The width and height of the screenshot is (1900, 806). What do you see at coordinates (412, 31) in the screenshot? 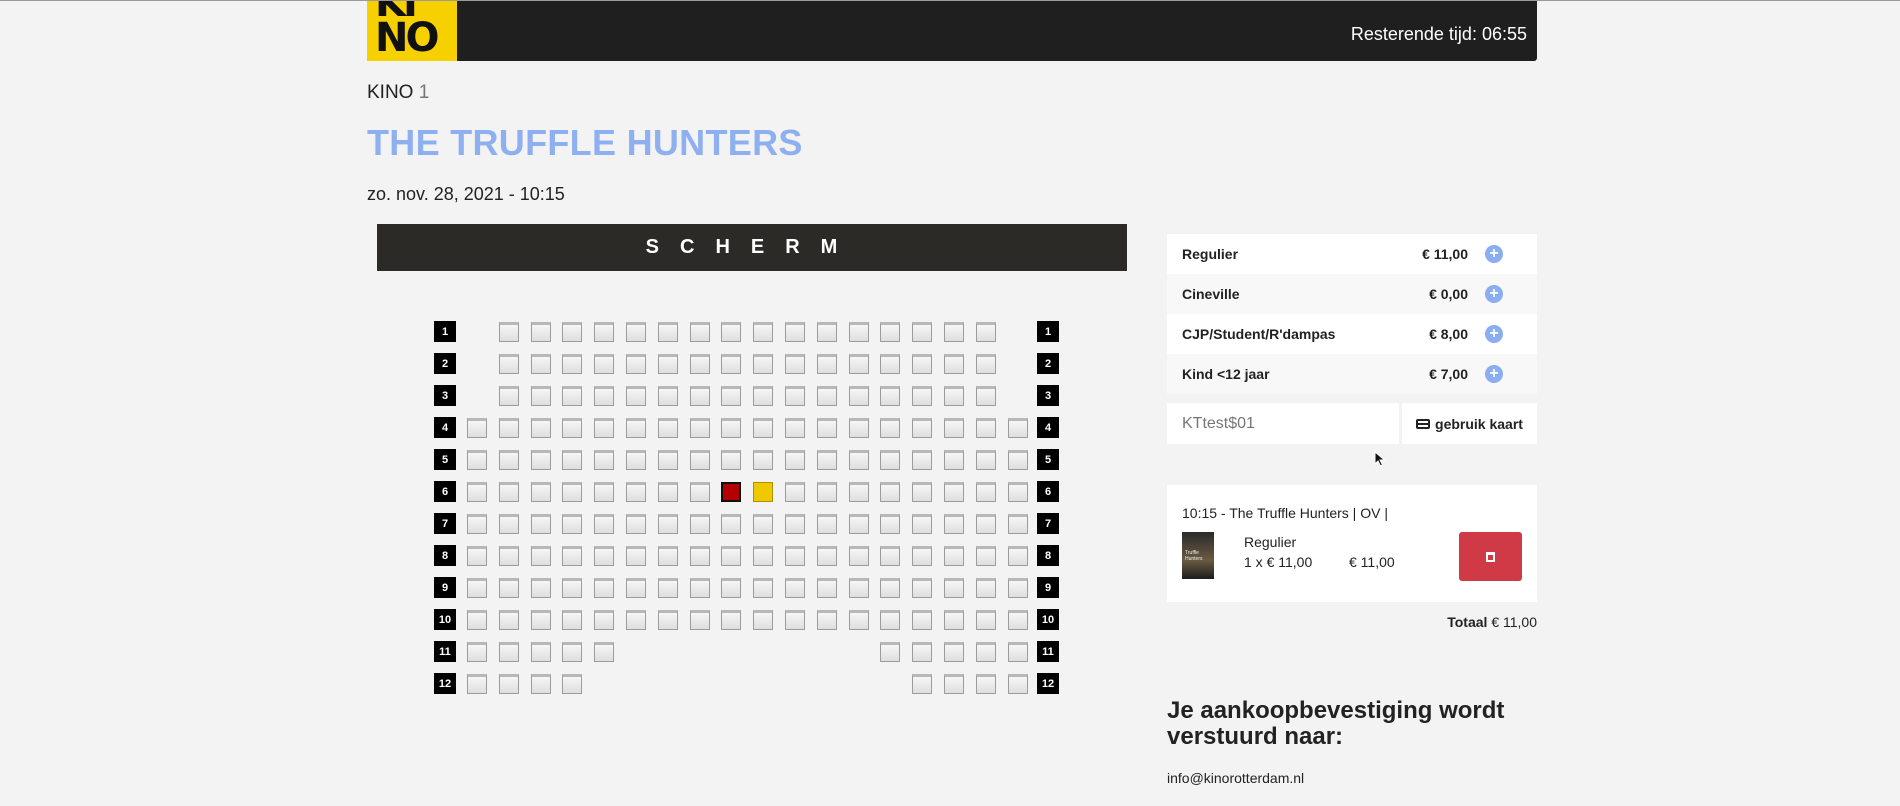
I see `kino-logo: KI NO` at bounding box center [412, 31].